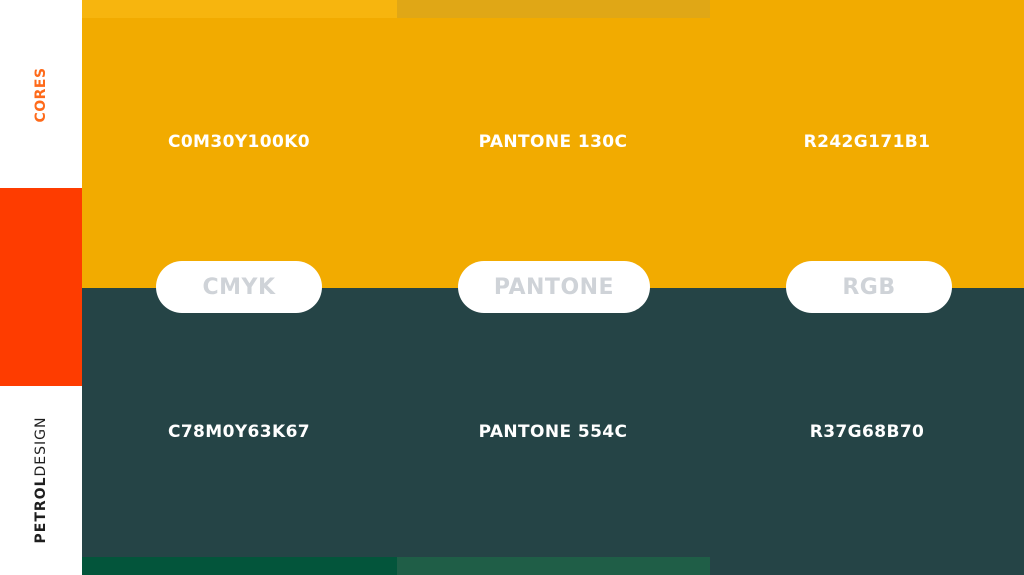 The height and width of the screenshot is (575, 1024). I want to click on primary-rgb-code: R242G171B1, so click(867, 142).